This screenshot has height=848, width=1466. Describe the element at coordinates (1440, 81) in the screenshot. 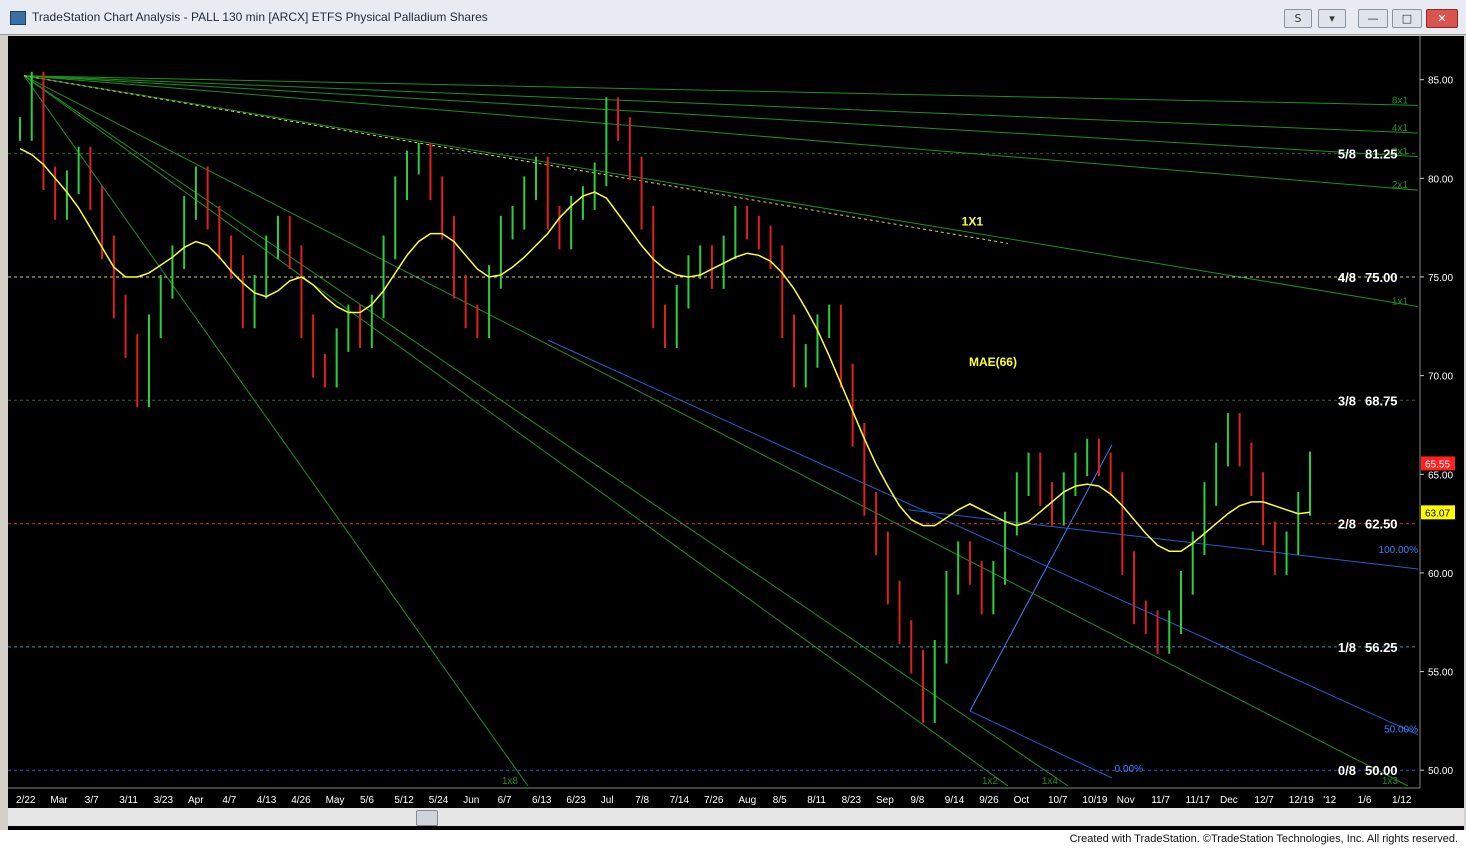

I see `price-axis-label: 85.00` at that location.